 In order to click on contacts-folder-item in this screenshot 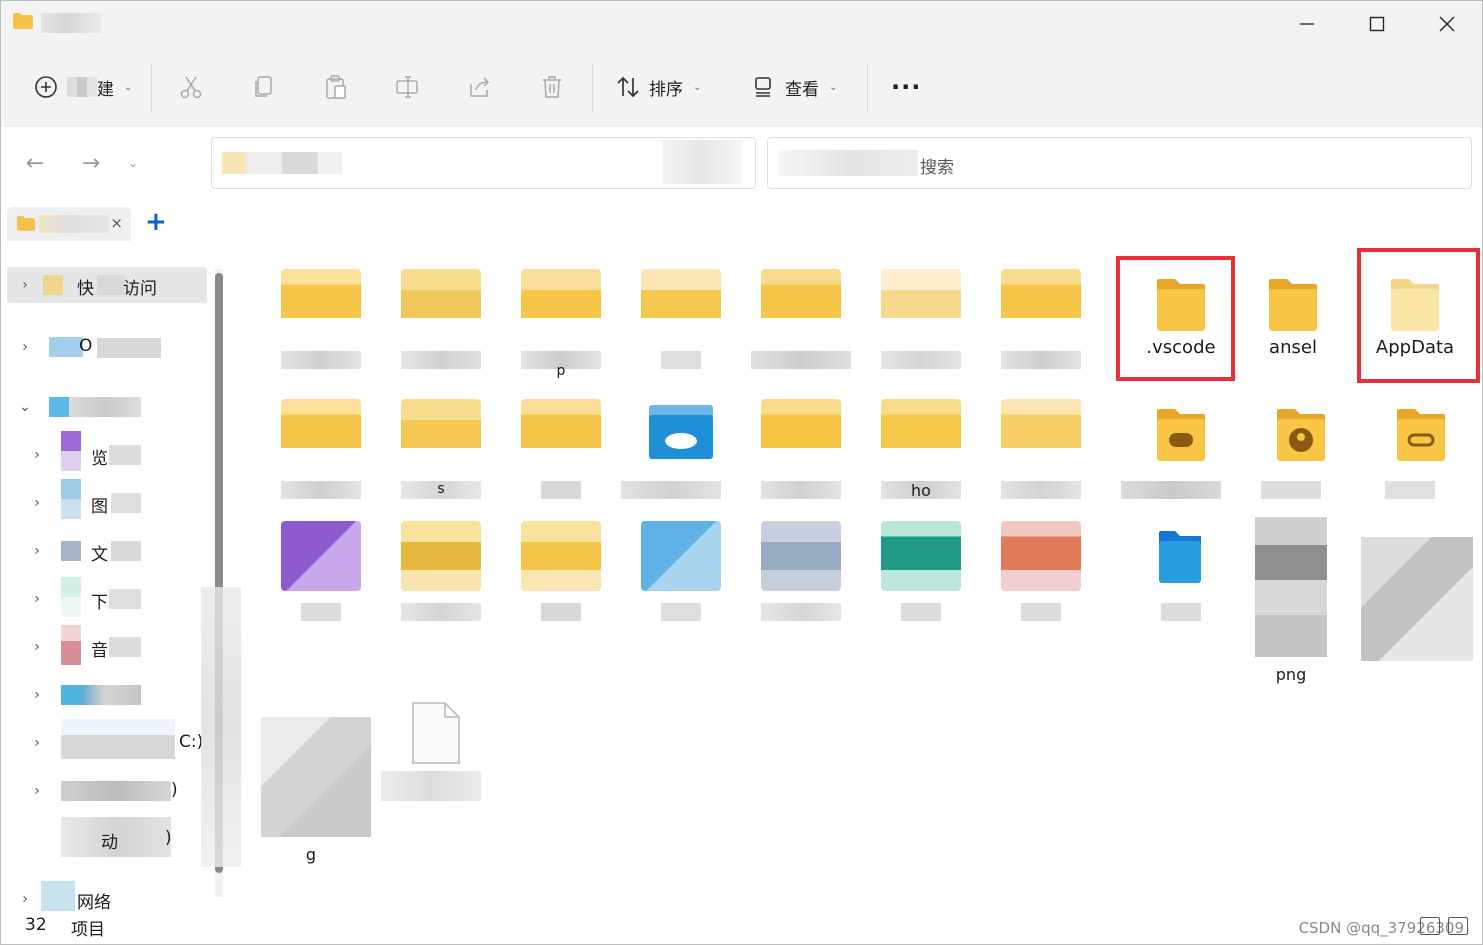, I will do `click(1301, 444)`.